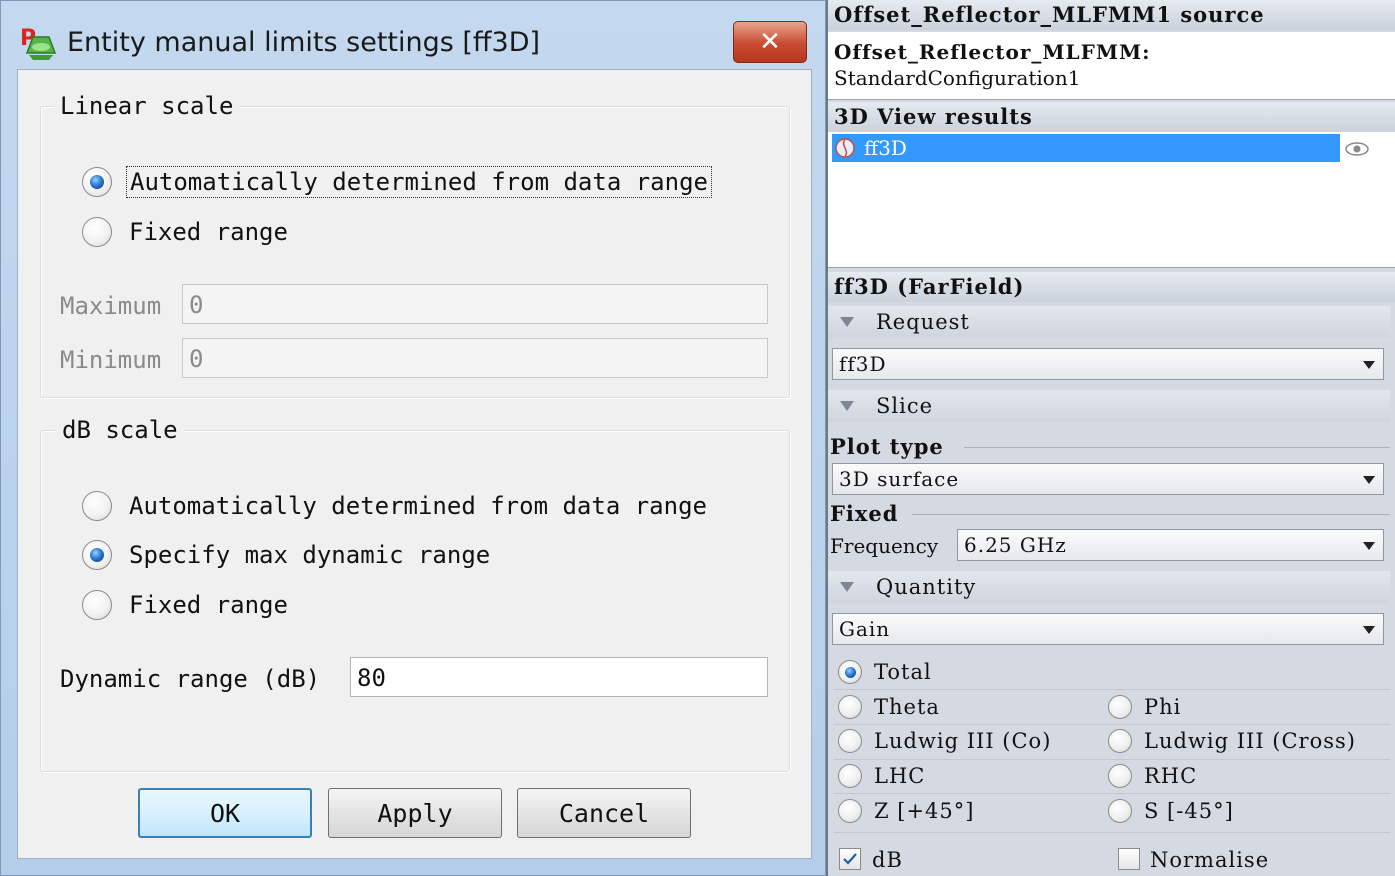  I want to click on result-item-ff3d: ff3D, so click(1086, 148).